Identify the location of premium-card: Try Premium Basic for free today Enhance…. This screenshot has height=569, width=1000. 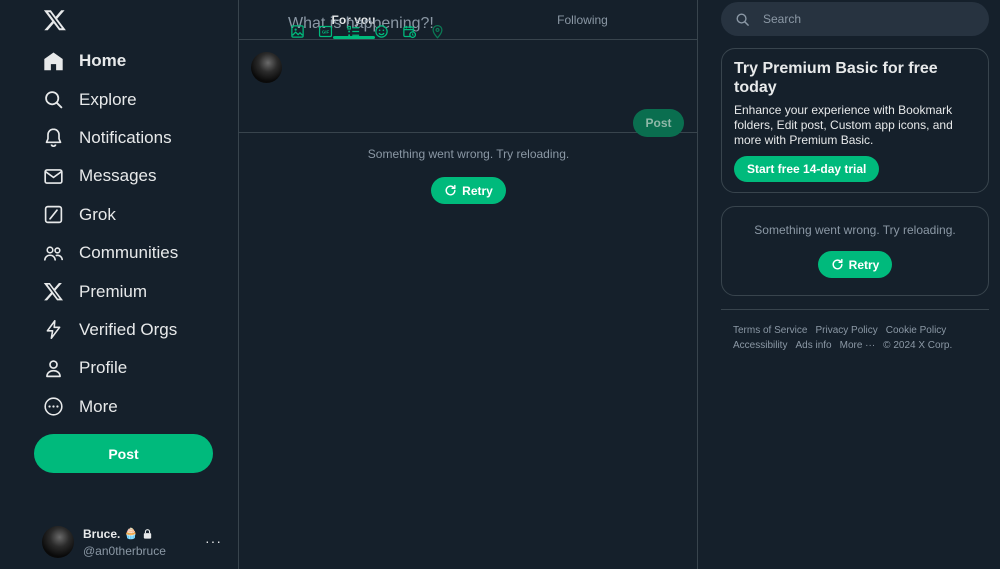
(855, 120).